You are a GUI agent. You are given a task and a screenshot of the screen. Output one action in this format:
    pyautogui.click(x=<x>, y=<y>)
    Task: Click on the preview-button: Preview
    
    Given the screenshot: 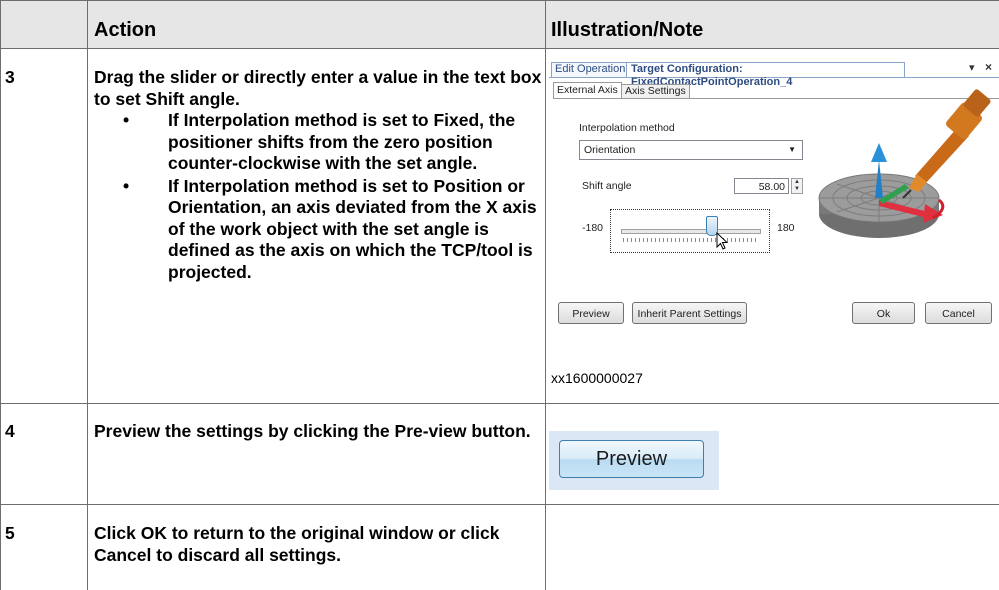 What is the action you would take?
    pyautogui.click(x=591, y=313)
    